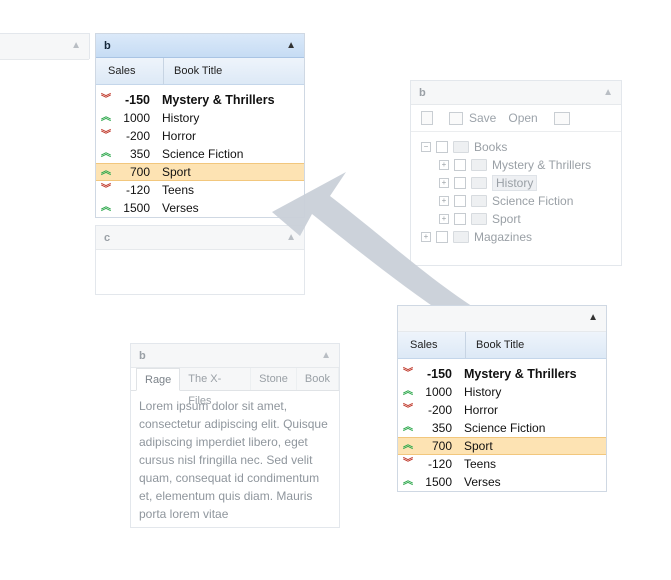 This screenshot has width=671, height=580. What do you see at coordinates (441, 428) in the screenshot?
I see `sales-value: 350` at bounding box center [441, 428].